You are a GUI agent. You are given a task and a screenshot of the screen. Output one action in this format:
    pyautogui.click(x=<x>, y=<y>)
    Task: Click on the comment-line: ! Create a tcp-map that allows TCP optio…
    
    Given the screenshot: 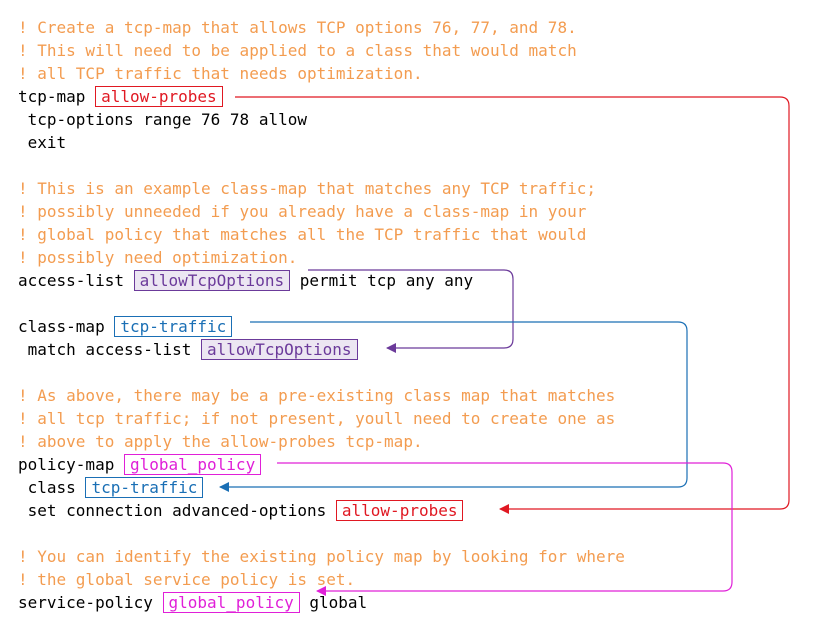 What is the action you would take?
    pyautogui.click(x=297, y=27)
    